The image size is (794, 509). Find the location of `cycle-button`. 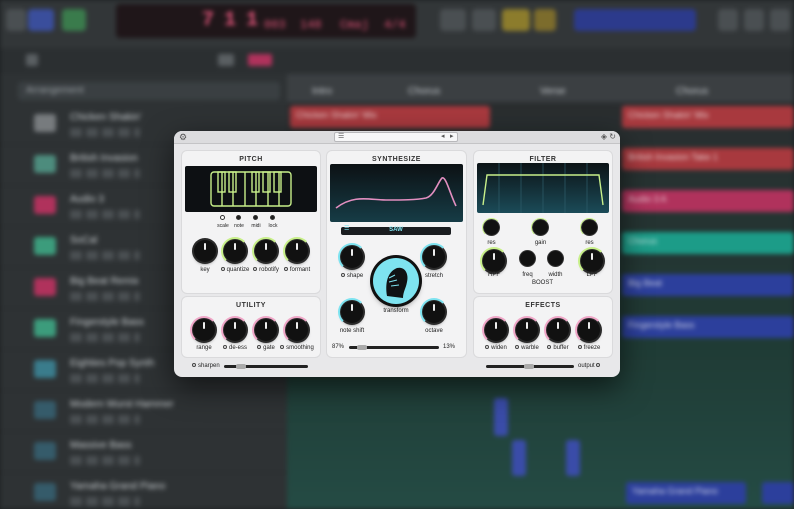

cycle-button is located at coordinates (453, 20).